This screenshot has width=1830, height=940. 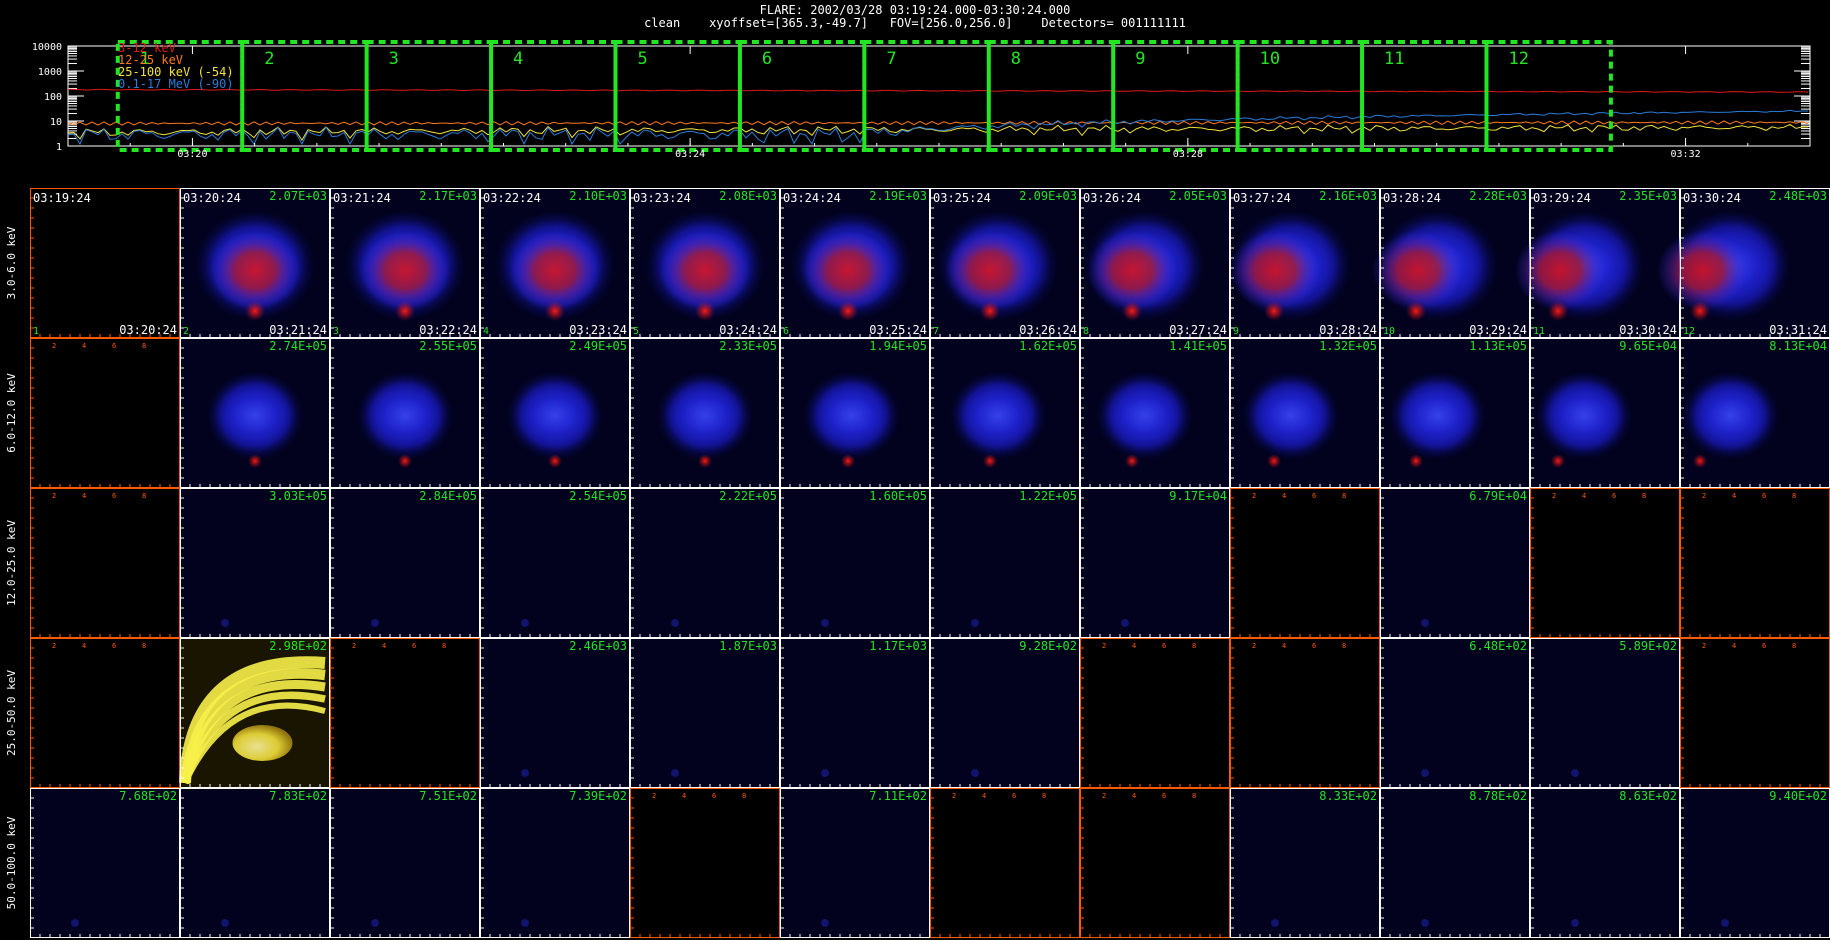 I want to click on start-time: 03:20:24, so click(x=212, y=198).